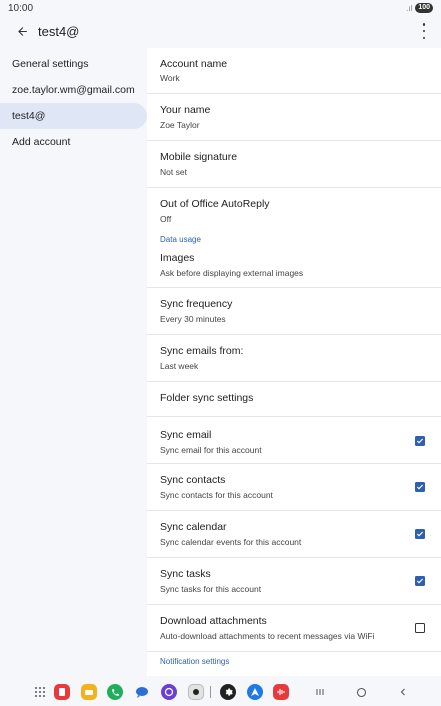 The height and width of the screenshot is (706, 441). What do you see at coordinates (89, 692) in the screenshot?
I see `folder-app-icon` at bounding box center [89, 692].